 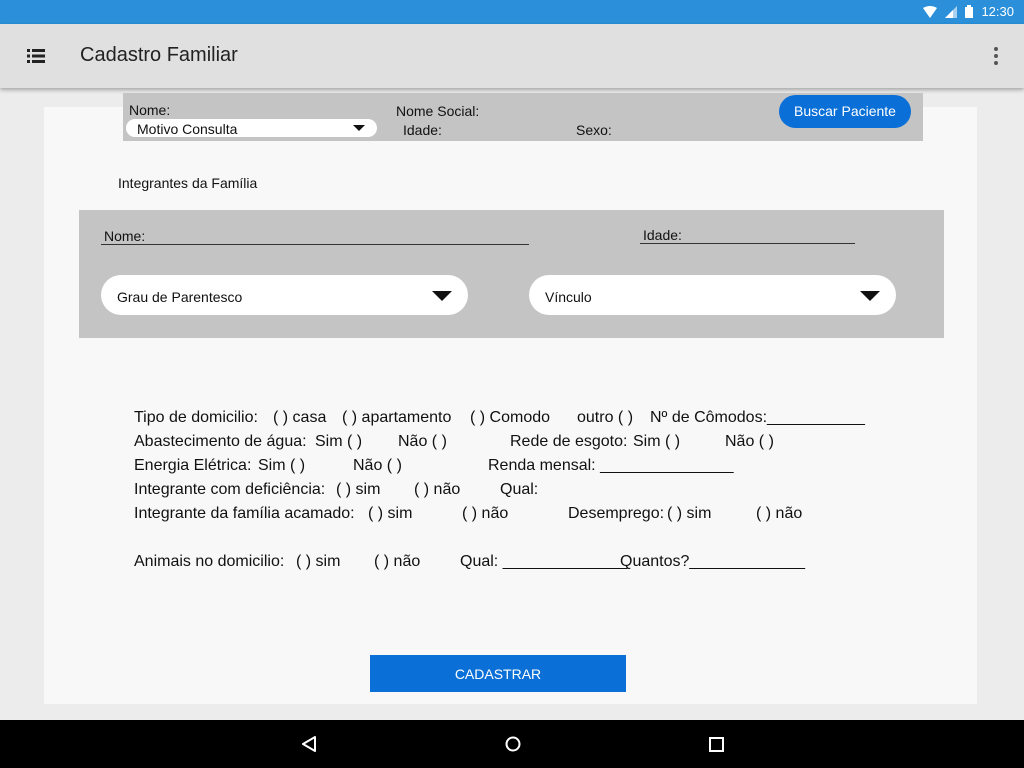 I want to click on room-count-field: Nº de Cômodos:___________, so click(x=757, y=418).